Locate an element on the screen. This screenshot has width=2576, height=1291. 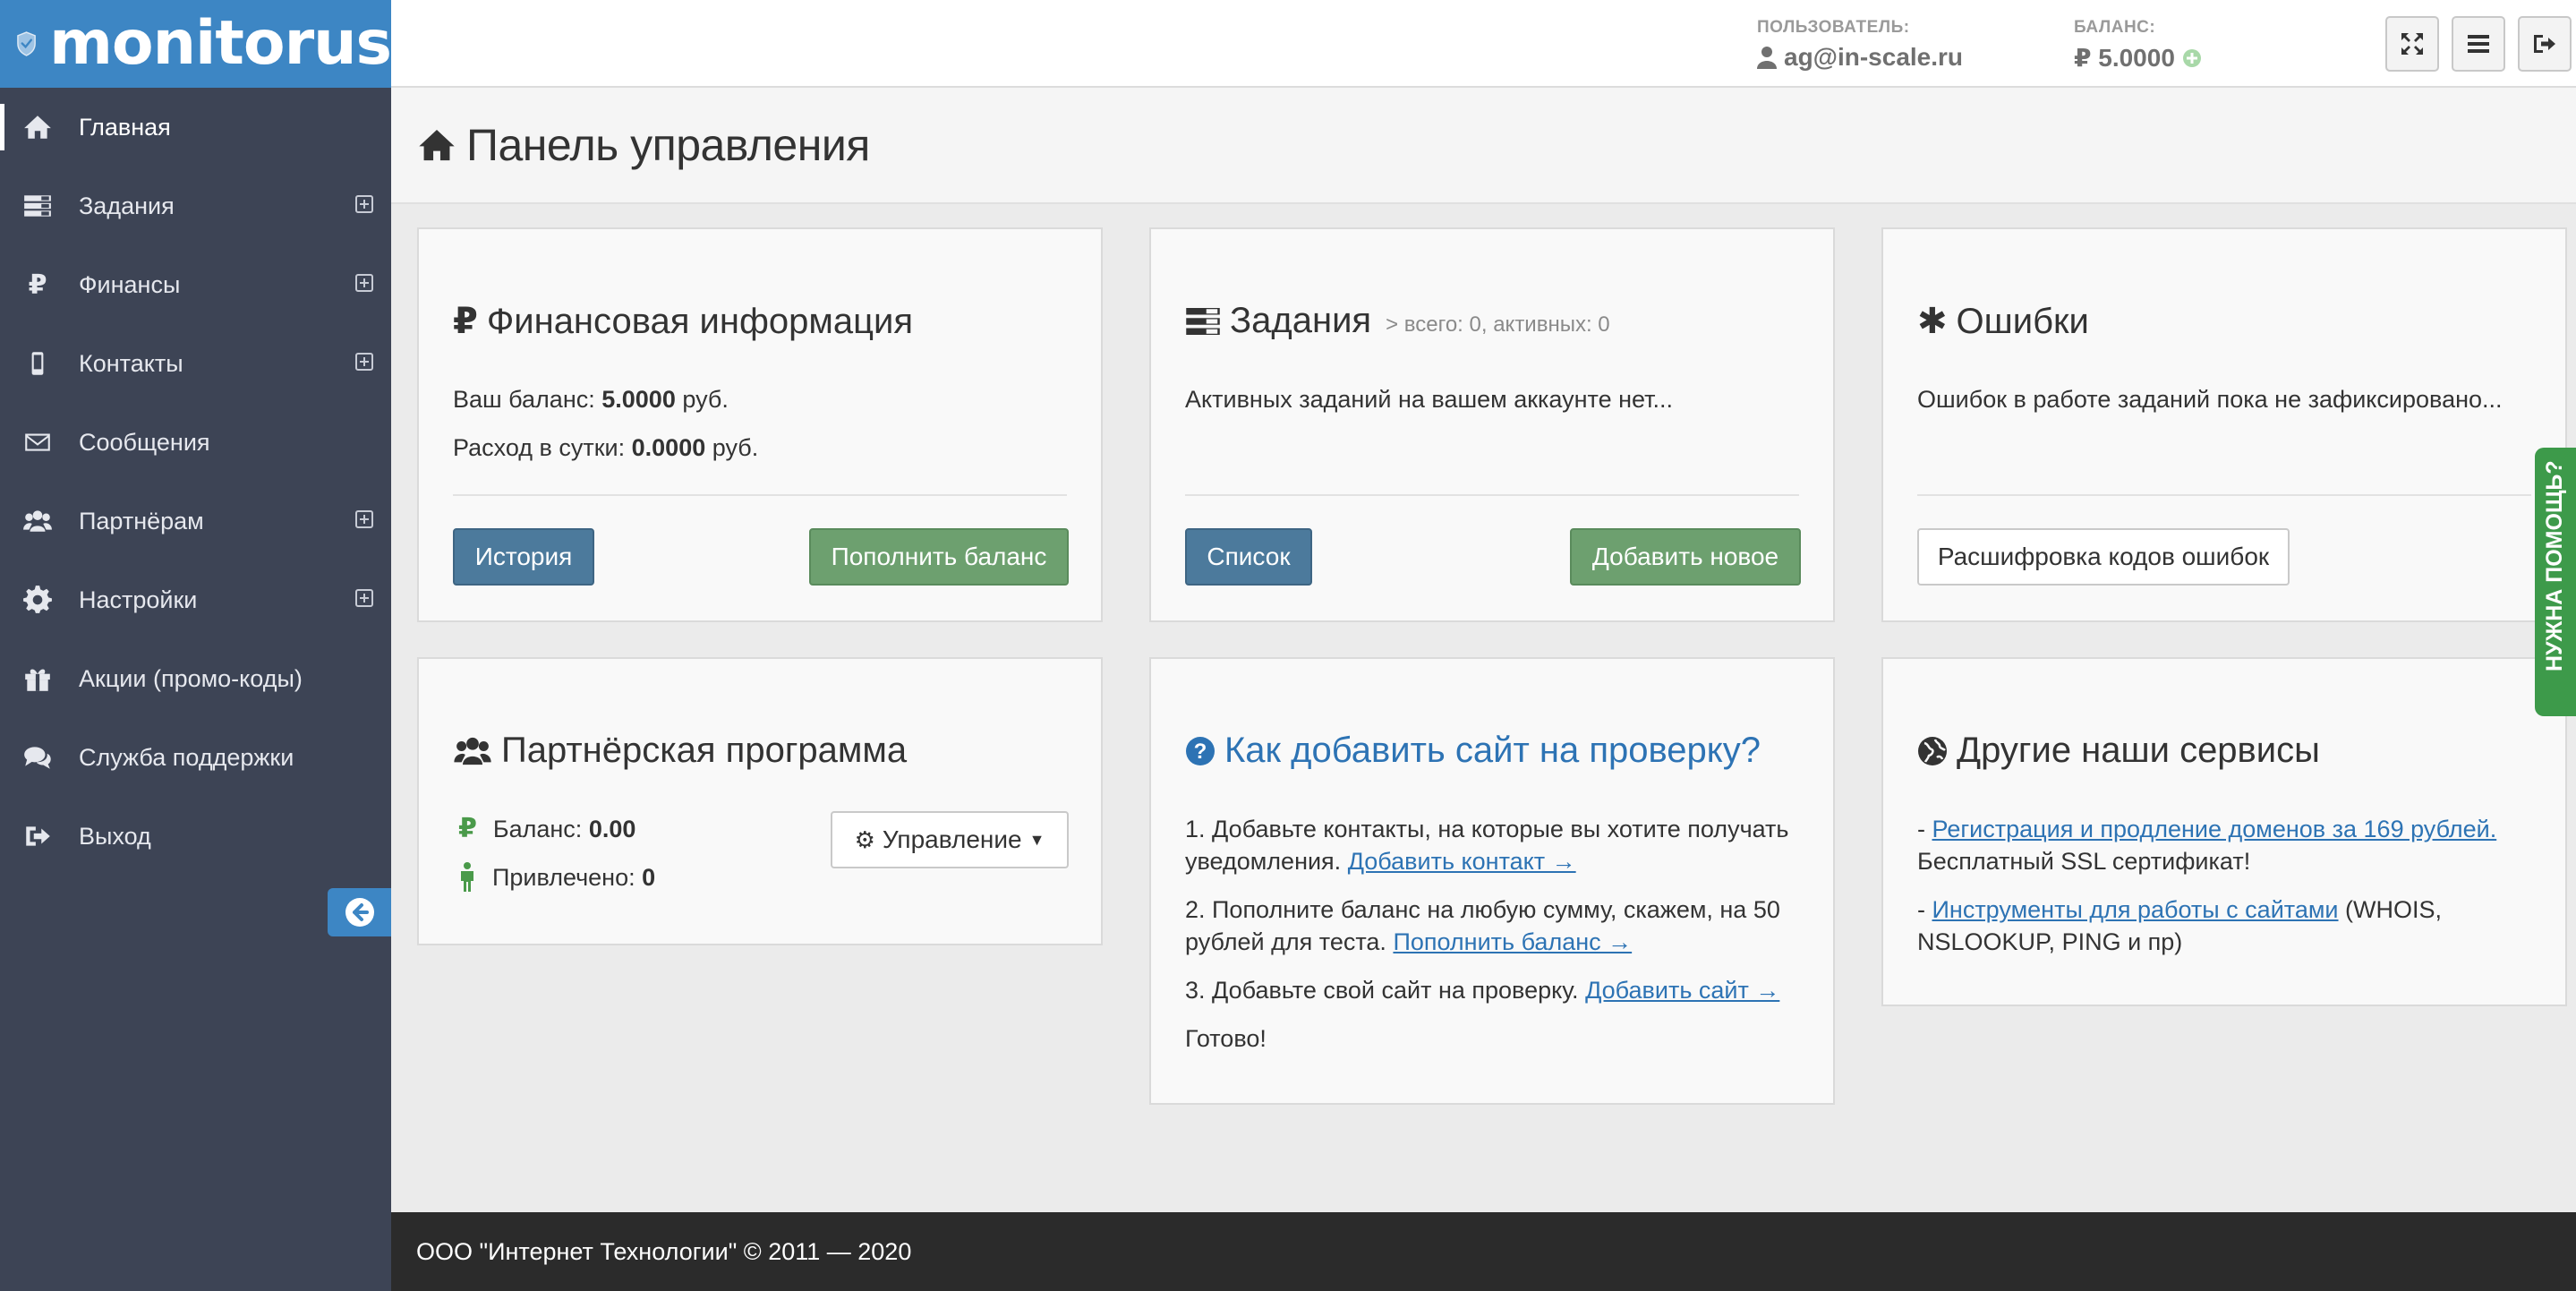
shield-logo-icon is located at coordinates (26, 44).